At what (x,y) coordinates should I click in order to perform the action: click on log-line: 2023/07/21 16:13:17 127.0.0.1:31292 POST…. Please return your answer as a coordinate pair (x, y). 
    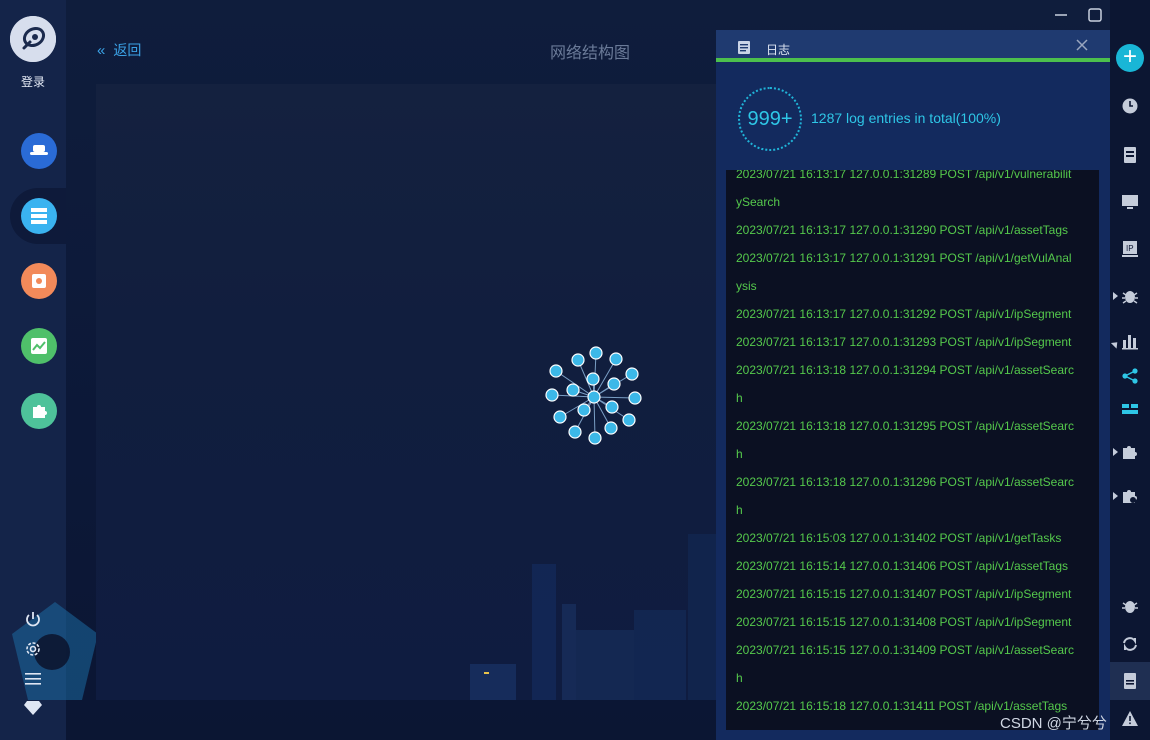
    Looking at the image, I should click on (904, 314).